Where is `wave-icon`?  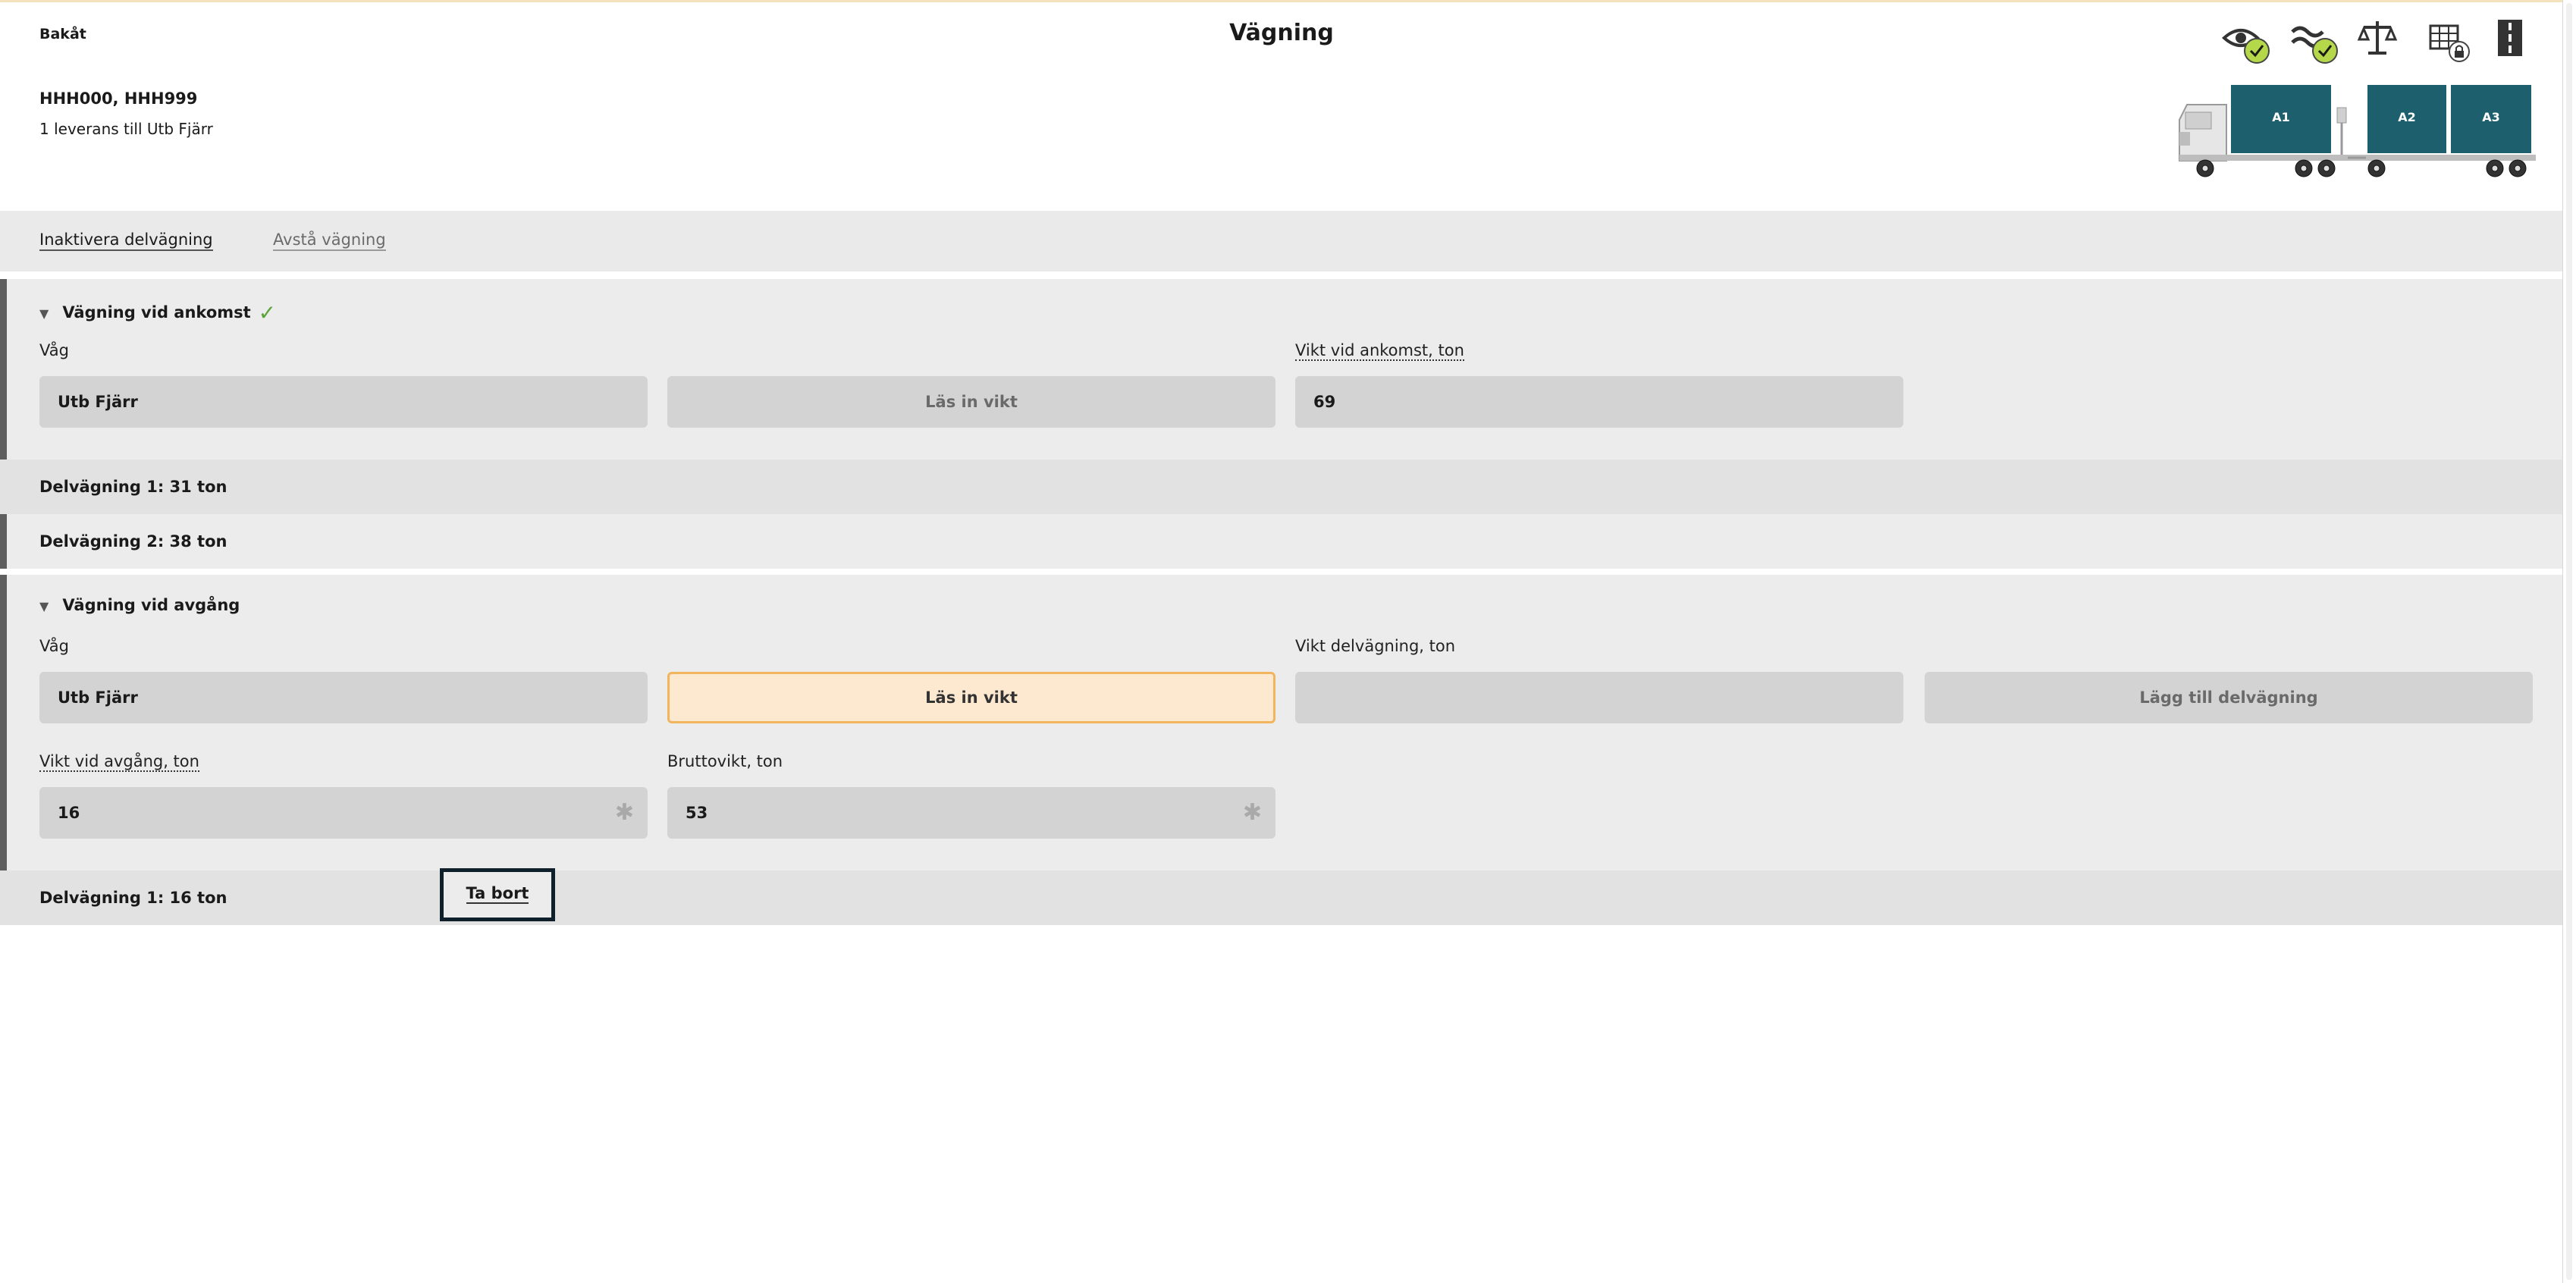
wave-icon is located at coordinates (2312, 39).